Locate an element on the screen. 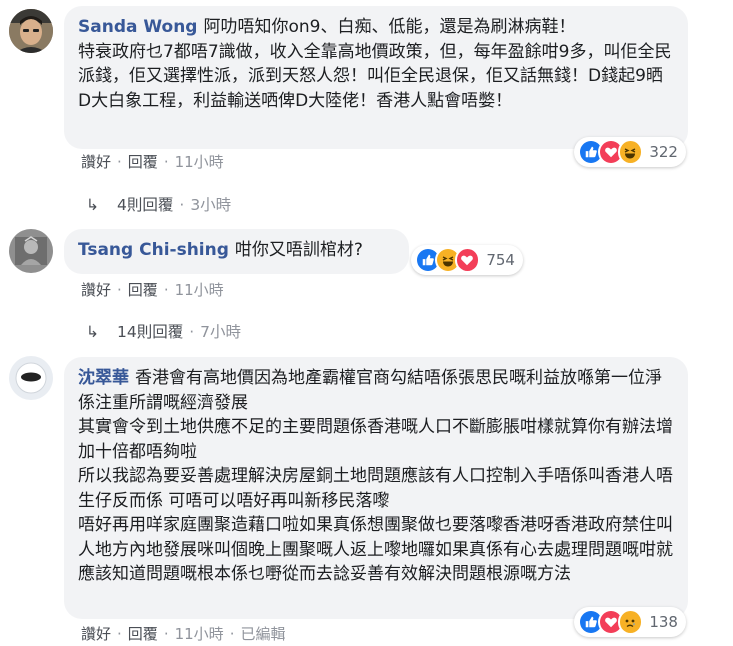  view-replies-link: ↳ 4則回覆 · 3小時 is located at coordinates (158, 204).